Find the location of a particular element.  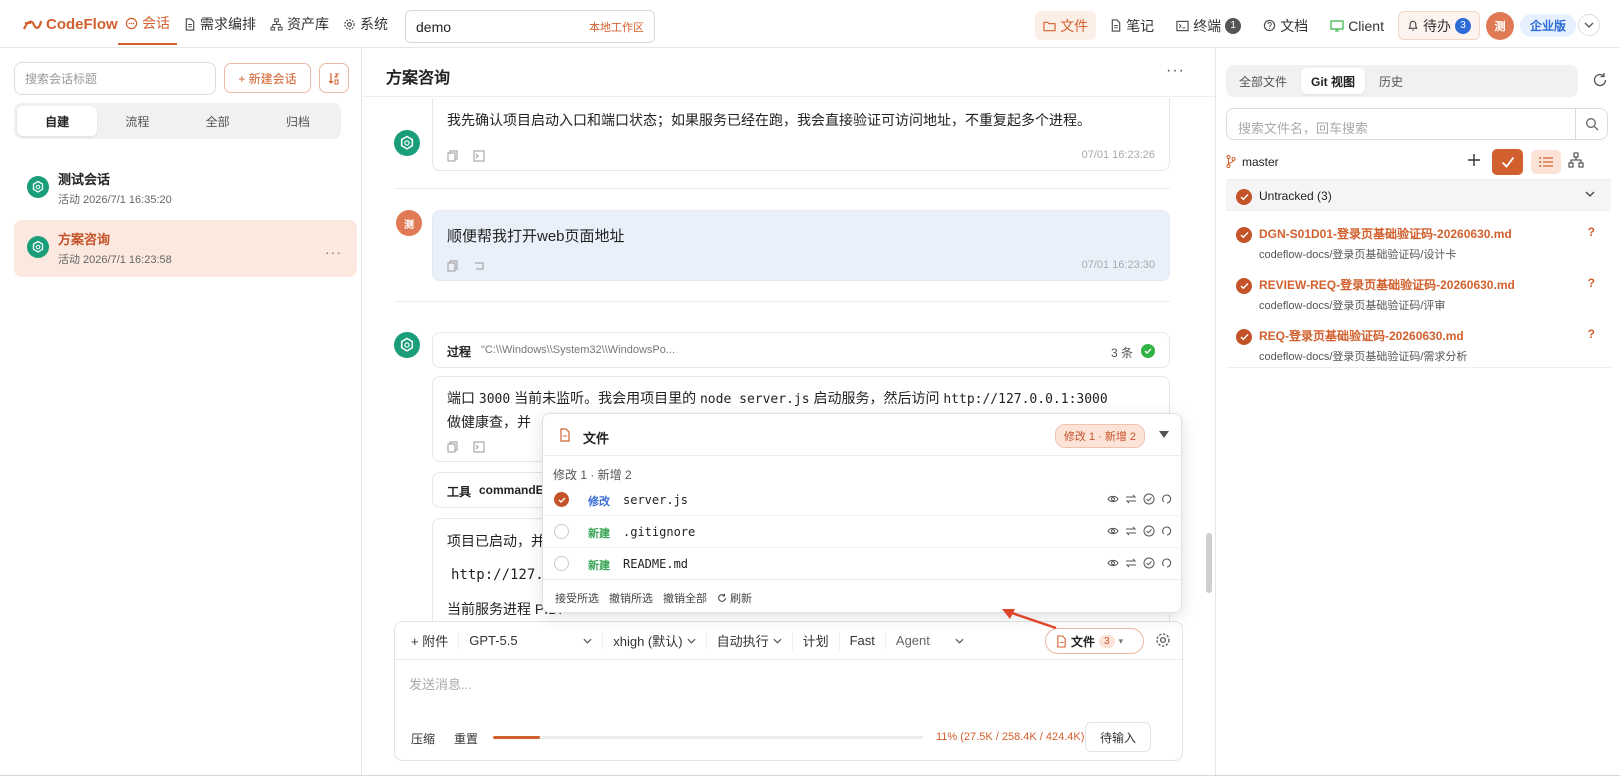

client-button: Client is located at coordinates (1357, 25).